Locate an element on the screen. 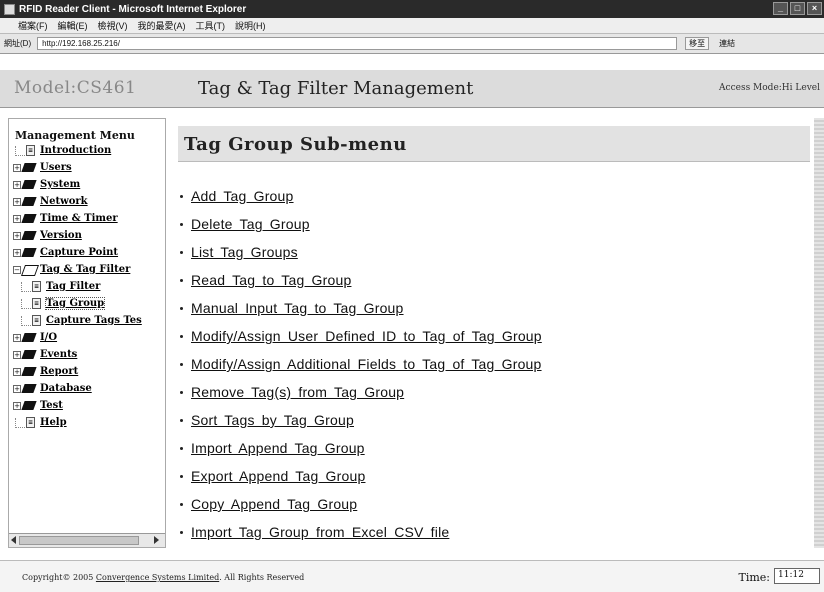  menu-title: Management Menu is located at coordinates (75, 135).